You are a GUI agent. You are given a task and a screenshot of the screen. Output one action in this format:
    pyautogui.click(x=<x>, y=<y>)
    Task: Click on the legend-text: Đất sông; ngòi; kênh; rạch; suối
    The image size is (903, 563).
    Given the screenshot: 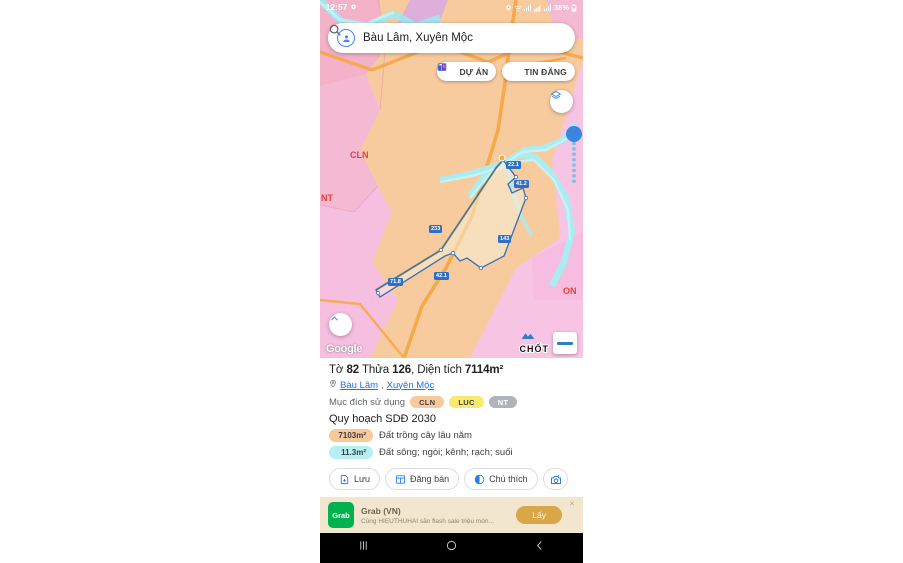 What is the action you would take?
    pyautogui.click(x=446, y=452)
    